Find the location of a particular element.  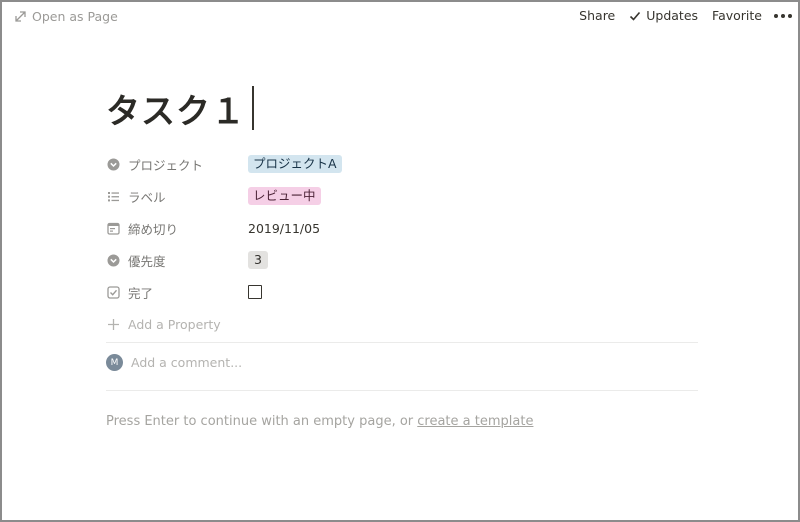

property-value-label: レビュー中 is located at coordinates (284, 196).